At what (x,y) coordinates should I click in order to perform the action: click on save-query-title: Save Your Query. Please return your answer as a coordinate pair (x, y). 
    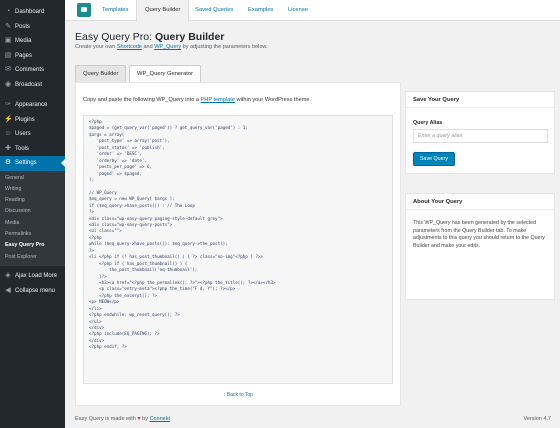
    Looking at the image, I should click on (480, 100).